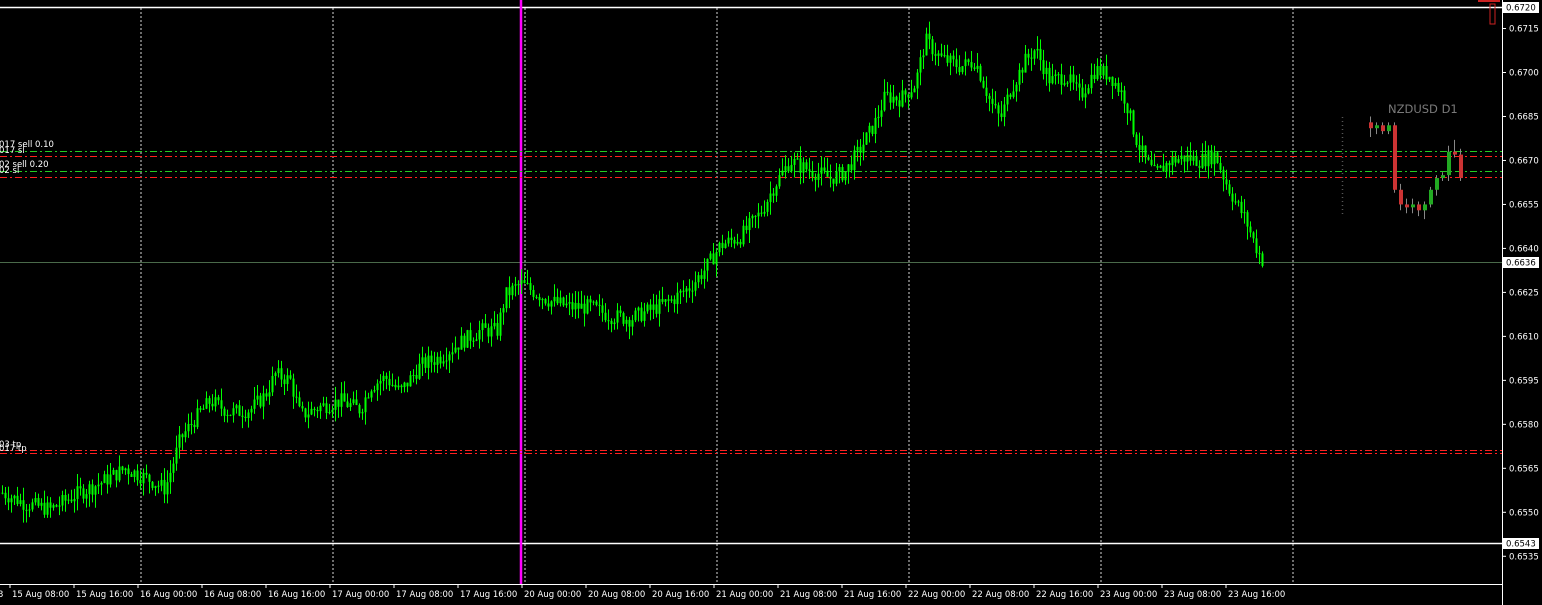 The height and width of the screenshot is (605, 1542). What do you see at coordinates (1524, 557) in the screenshot?
I see `price-tick-label: 0.6535` at bounding box center [1524, 557].